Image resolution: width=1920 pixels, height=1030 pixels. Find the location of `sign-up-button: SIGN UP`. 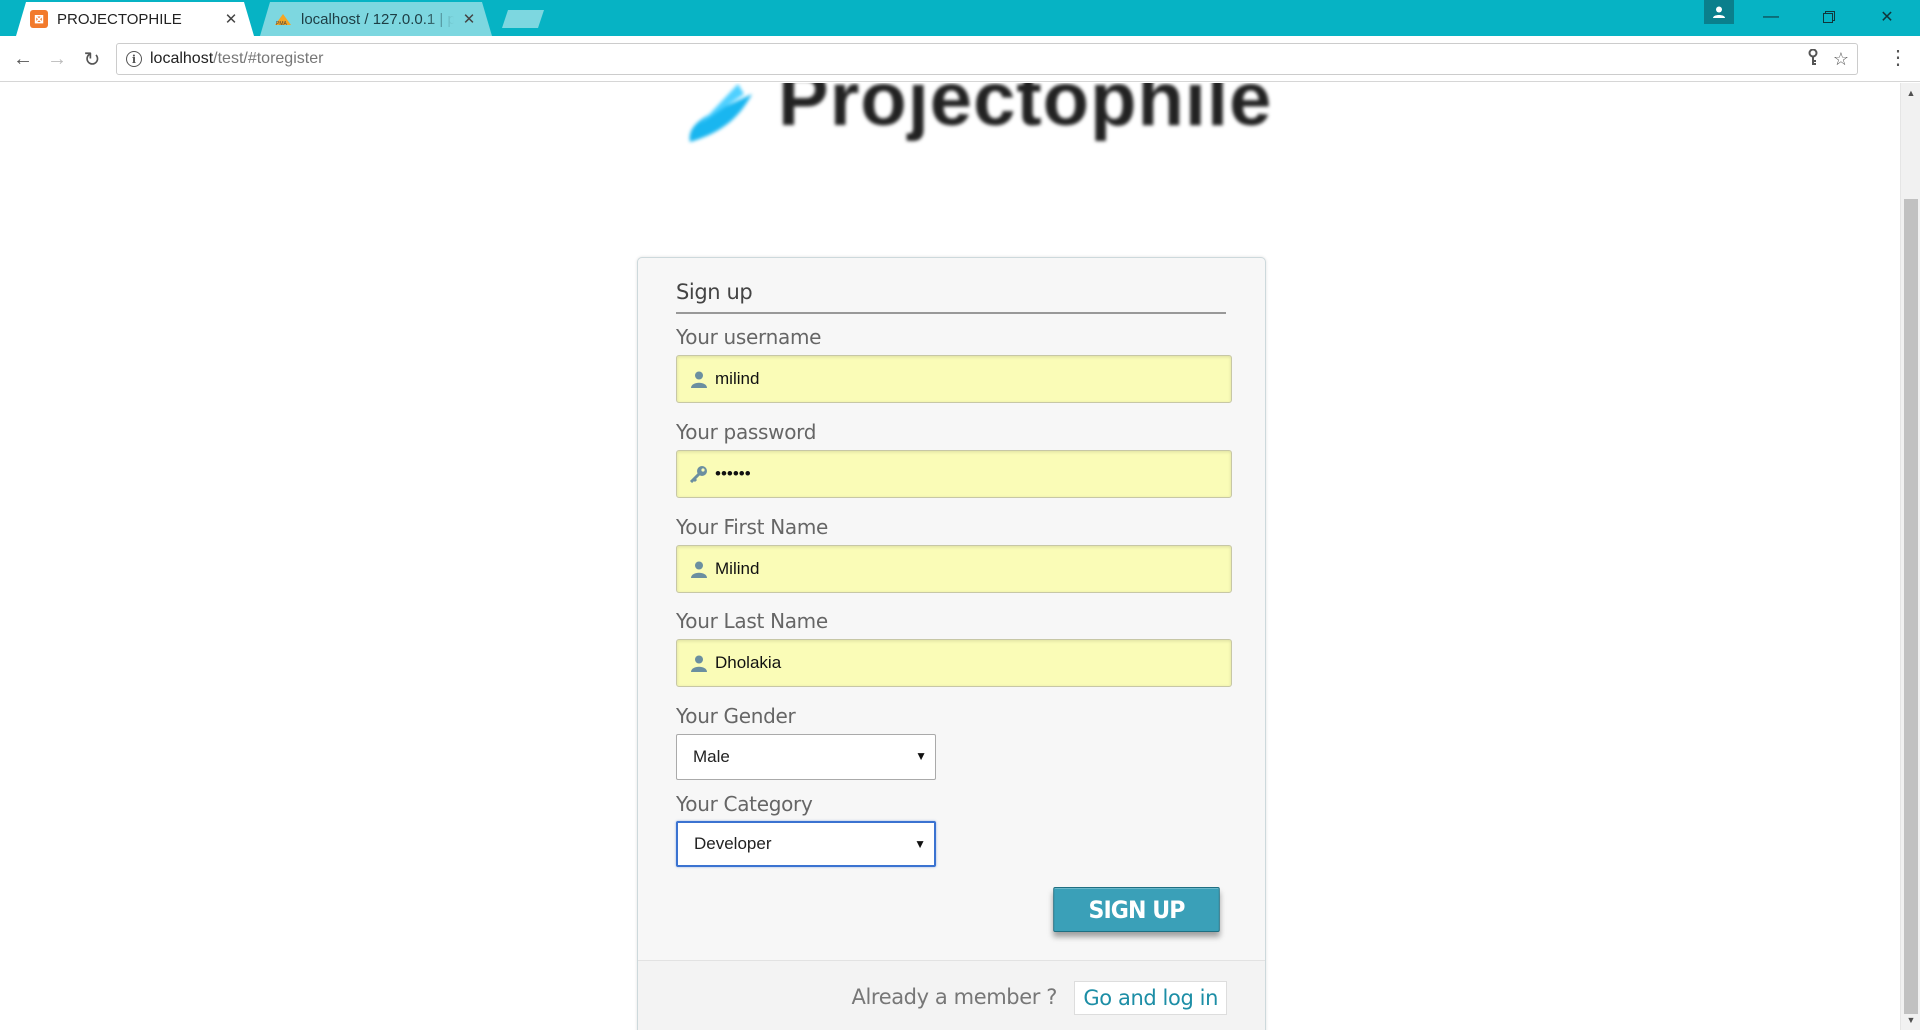

sign-up-button: SIGN UP is located at coordinates (1136, 909).